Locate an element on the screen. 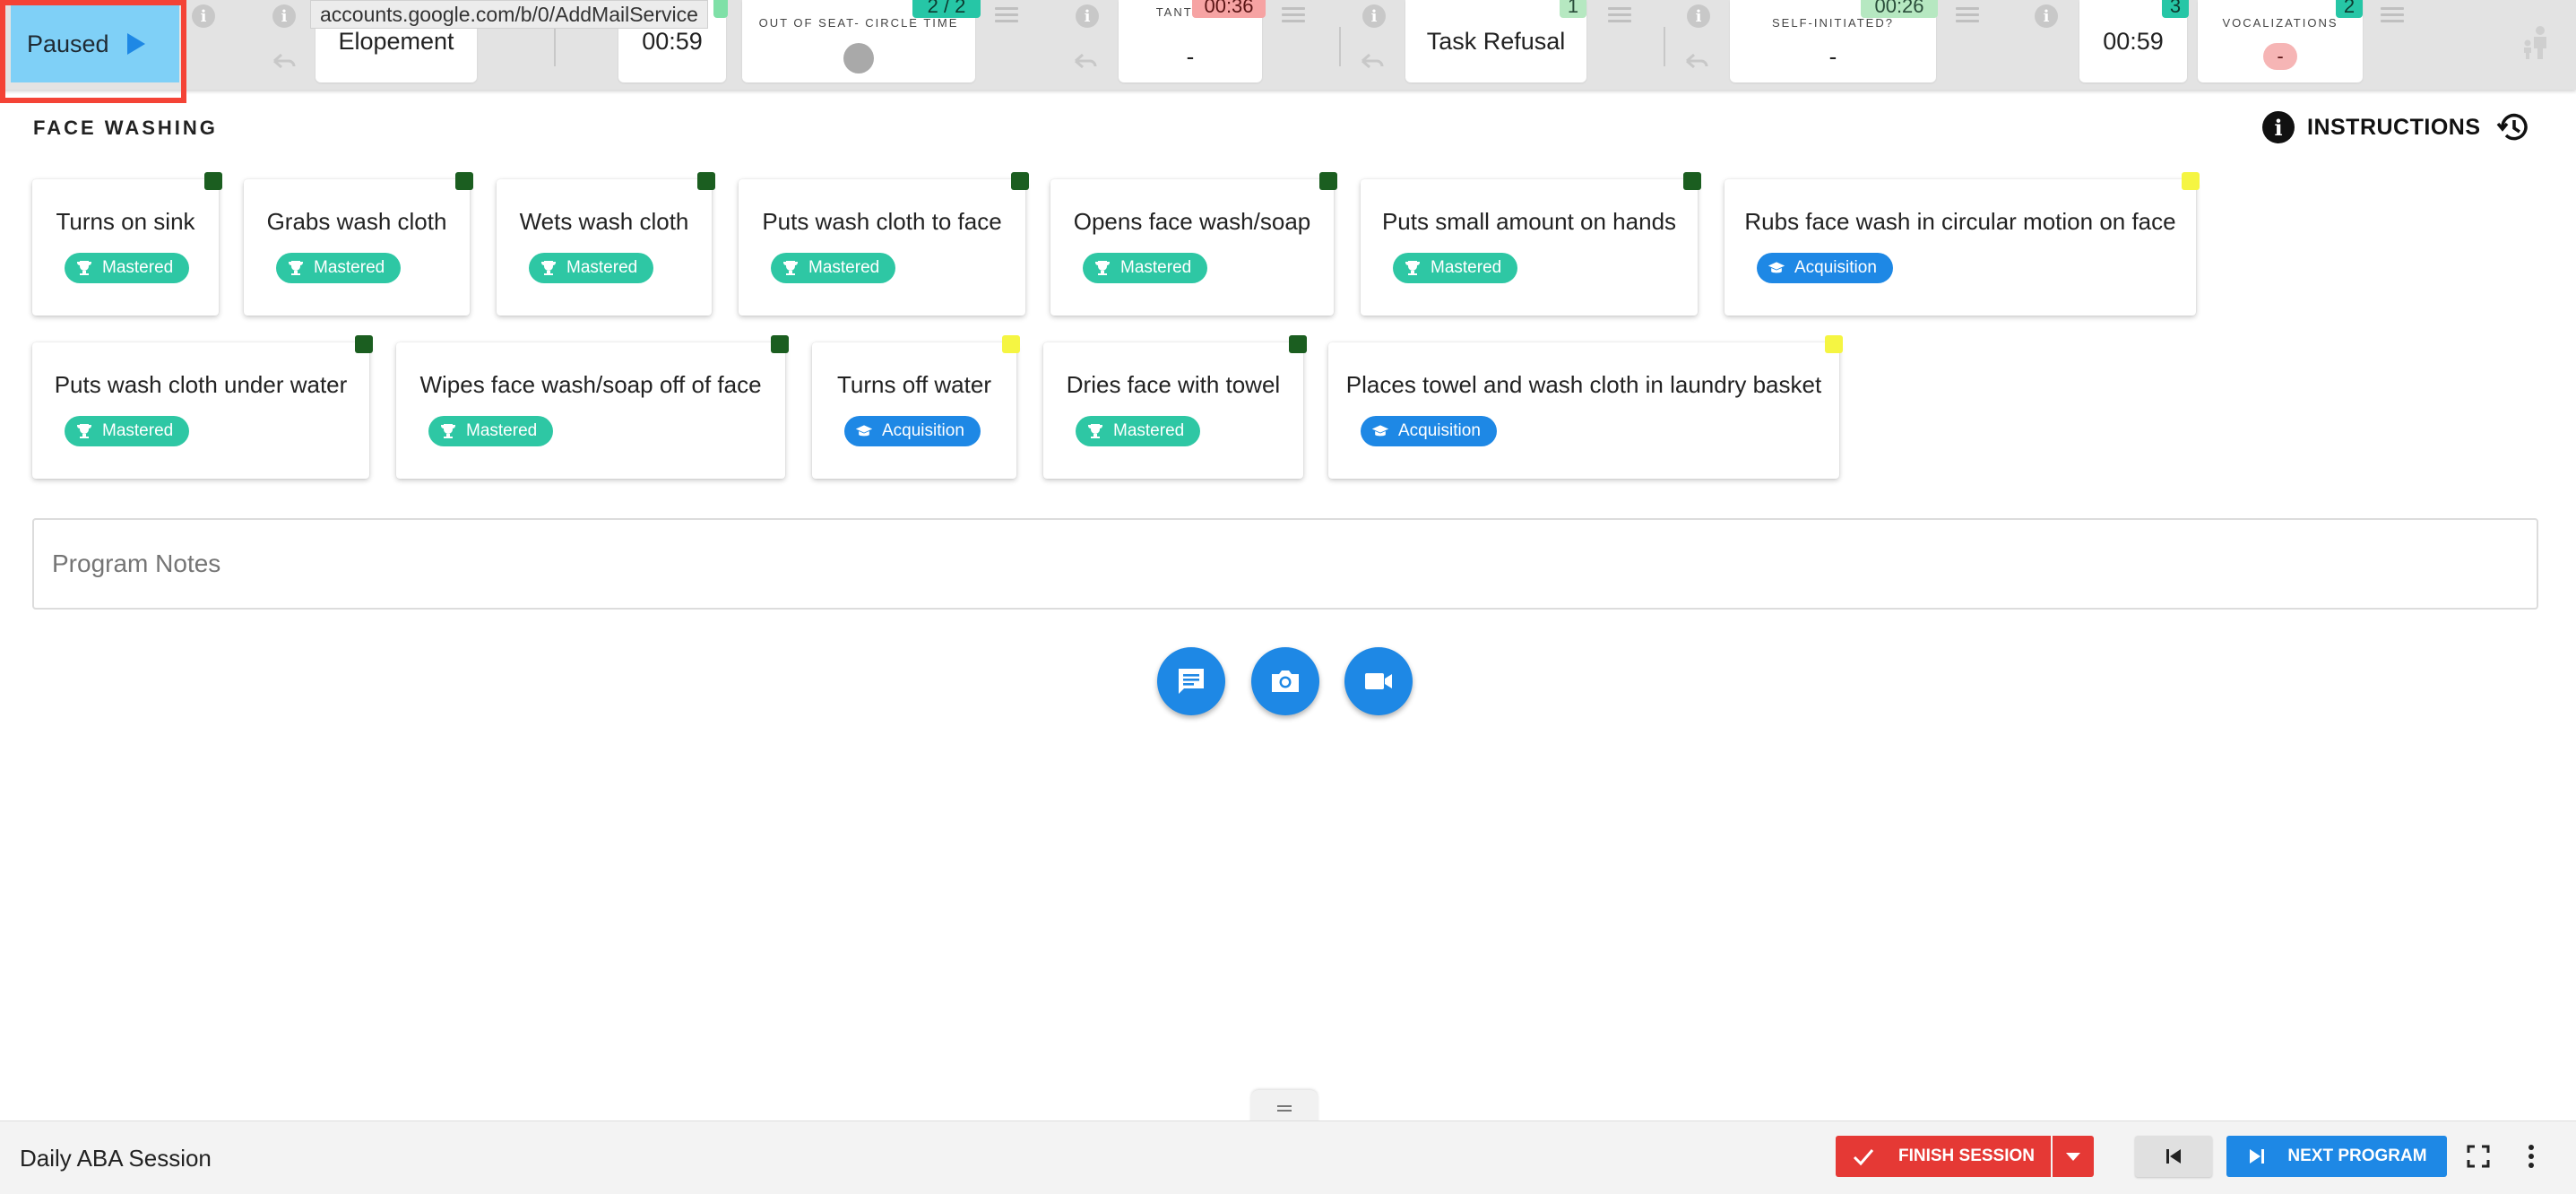 This screenshot has width=2576, height=1194. graduation-cap-icon is located at coordinates (864, 431).